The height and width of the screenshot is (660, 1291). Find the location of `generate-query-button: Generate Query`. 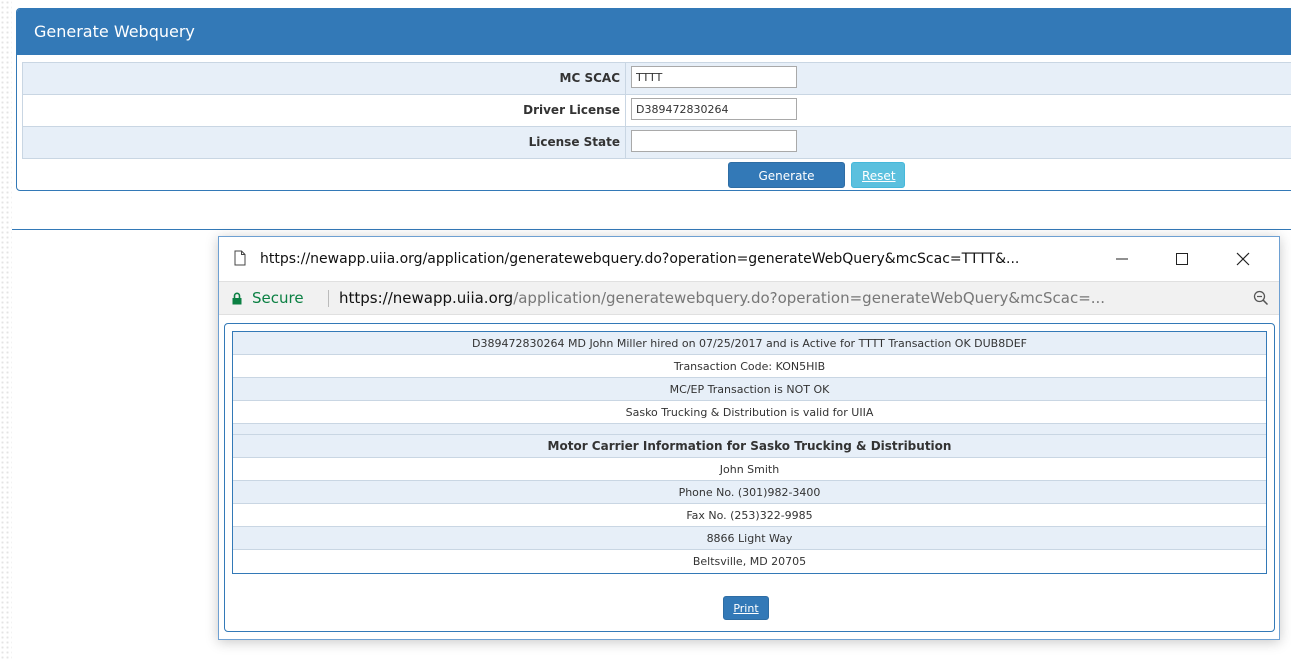

generate-query-button: Generate Query is located at coordinates (786, 185).